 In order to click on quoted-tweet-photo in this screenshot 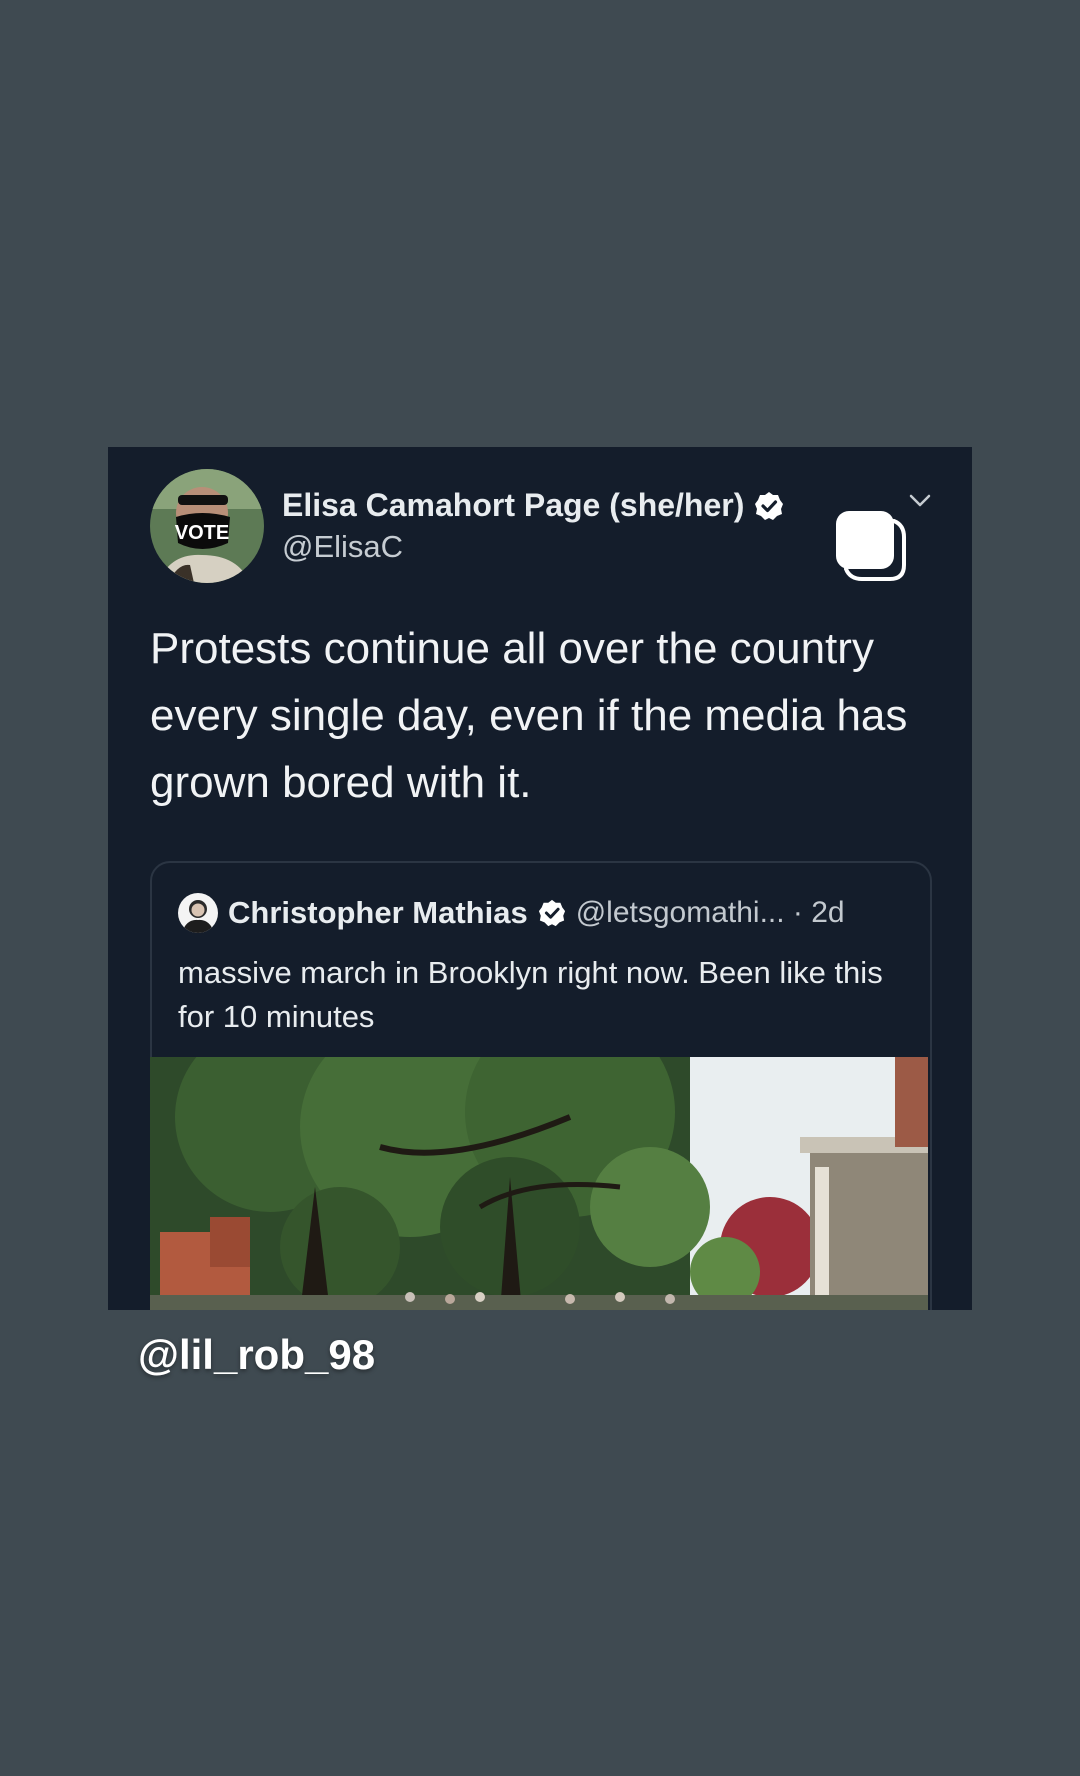, I will do `click(539, 1183)`.